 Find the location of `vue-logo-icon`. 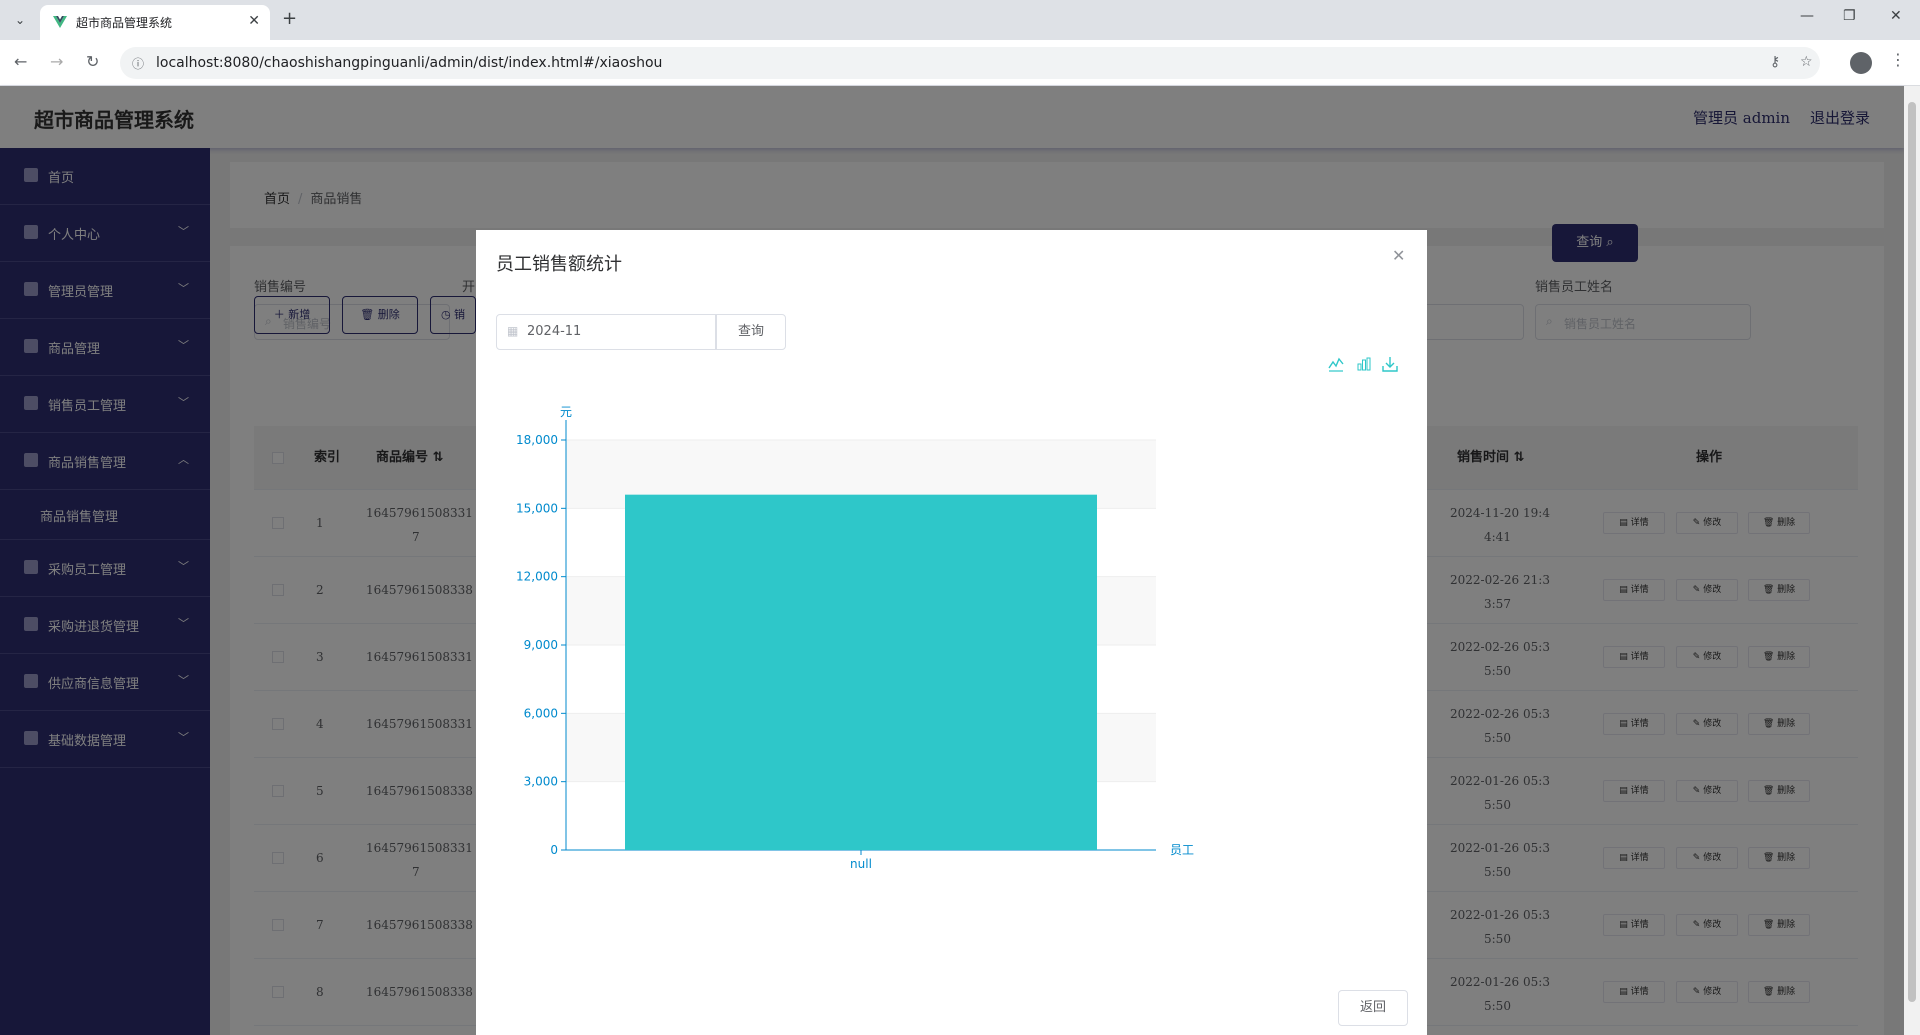

vue-logo-icon is located at coordinates (60, 22).